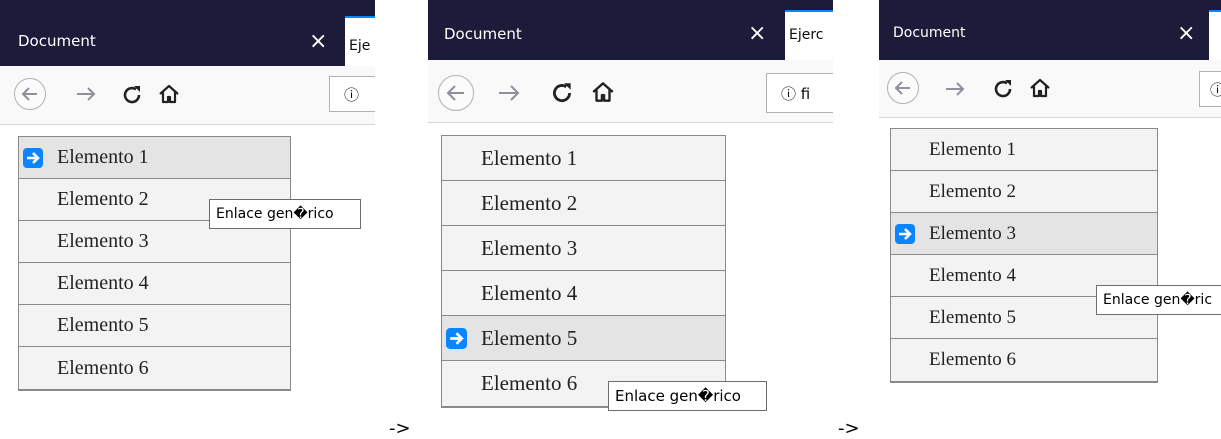 The height and width of the screenshot is (439, 1221). I want to click on tooltip: Enlace gen�ric, so click(1158, 300).